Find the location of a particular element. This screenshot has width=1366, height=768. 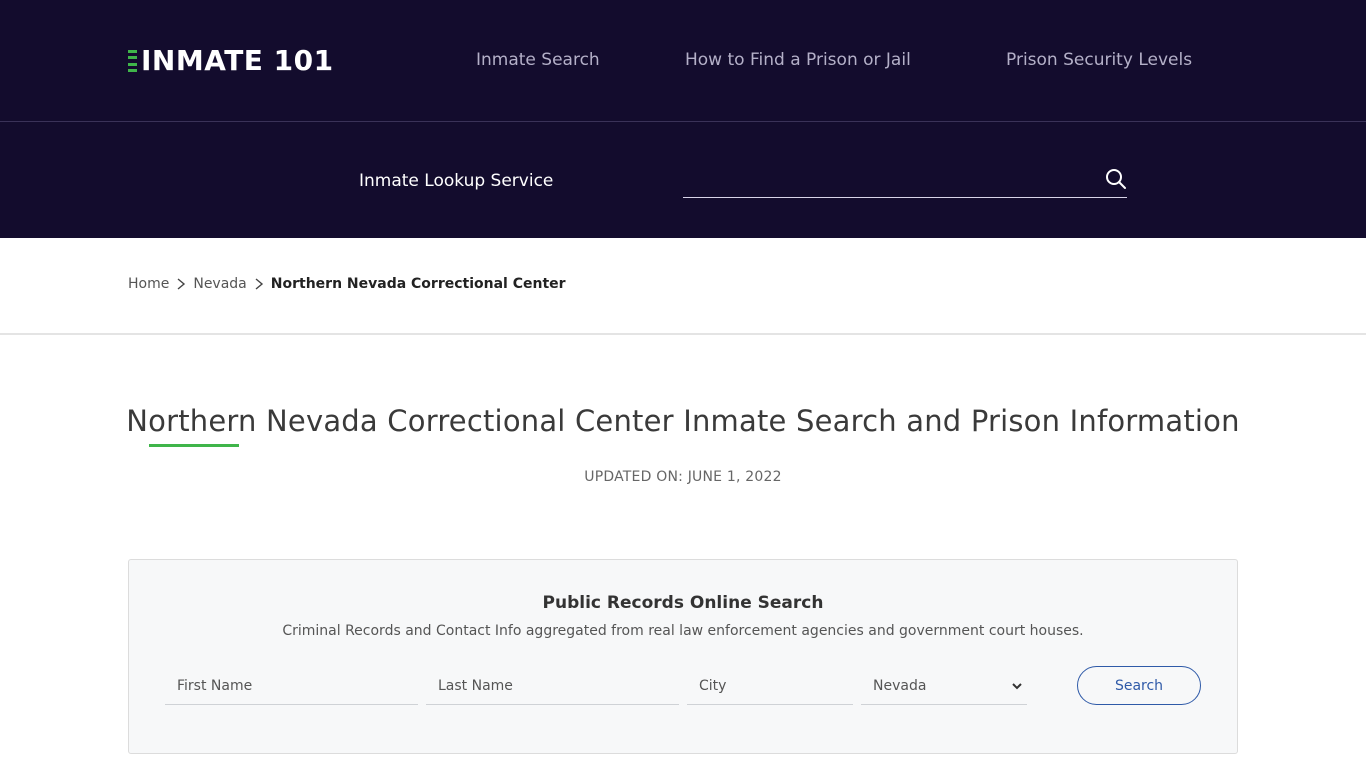

search-icon is located at coordinates (1116, 179).